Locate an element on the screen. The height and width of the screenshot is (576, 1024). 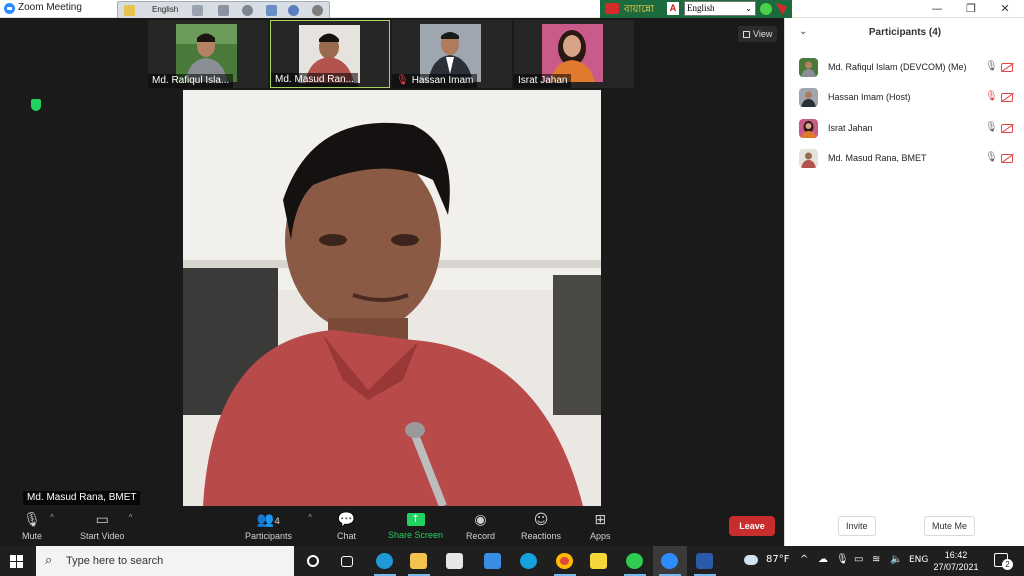
thumbnail-name: Israt Jahan is located at coordinates (543, 81).